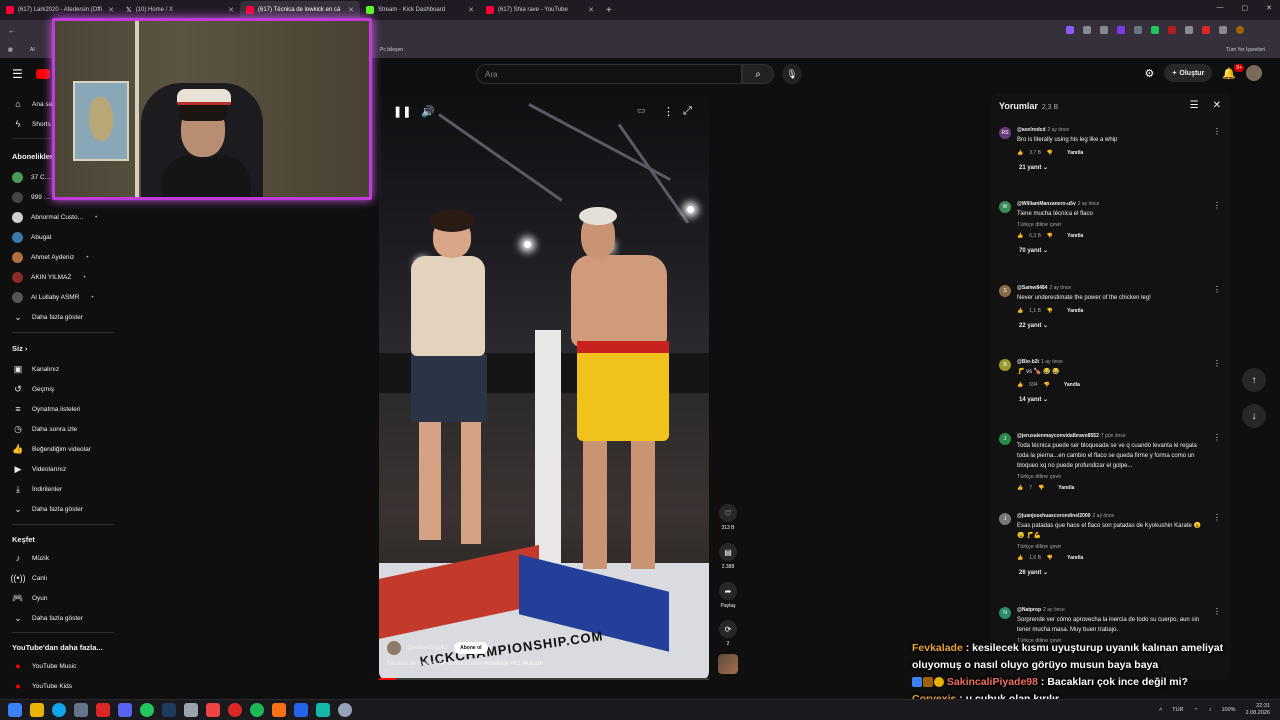 Image resolution: width=1280 pixels, height=720 pixels. What do you see at coordinates (428, 111) in the screenshot?
I see `volume-icon: 🔊` at bounding box center [428, 111].